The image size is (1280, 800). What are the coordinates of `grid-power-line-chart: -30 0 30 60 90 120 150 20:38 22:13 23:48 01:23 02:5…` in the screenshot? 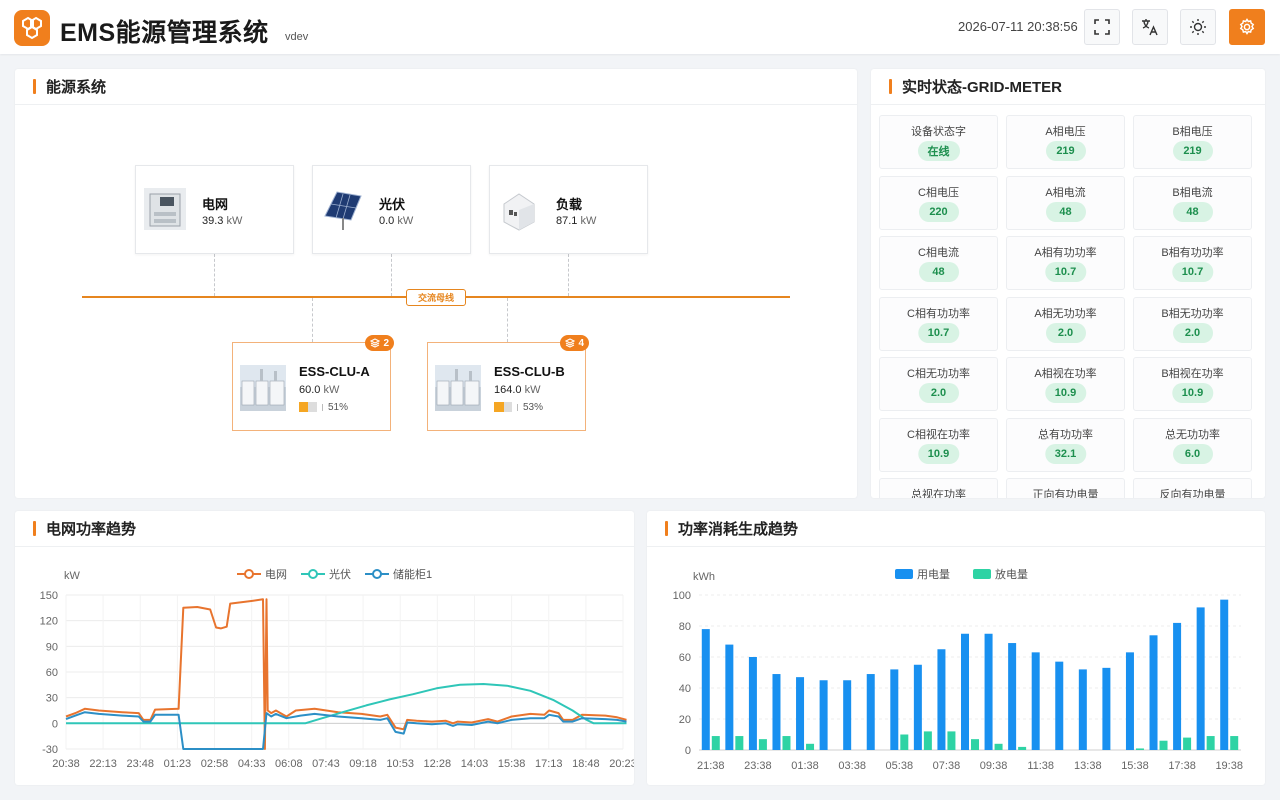 It's located at (337, 668).